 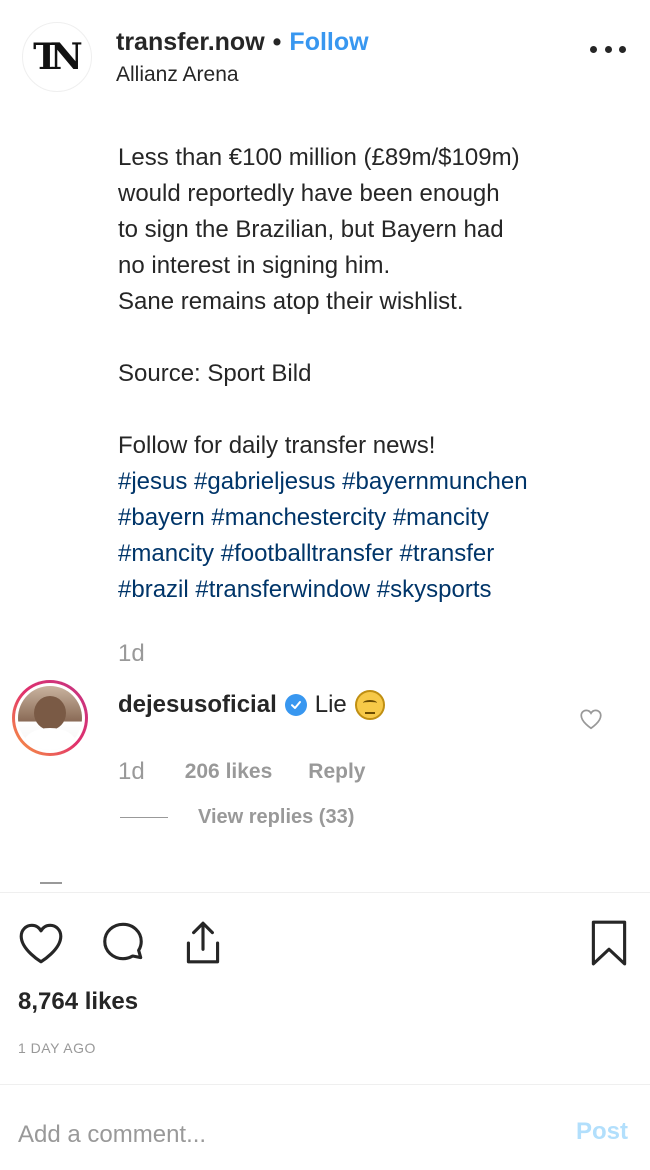 I want to click on hashtag-line: #mancity #footballtransfer #transfer, so click(x=368, y=554).